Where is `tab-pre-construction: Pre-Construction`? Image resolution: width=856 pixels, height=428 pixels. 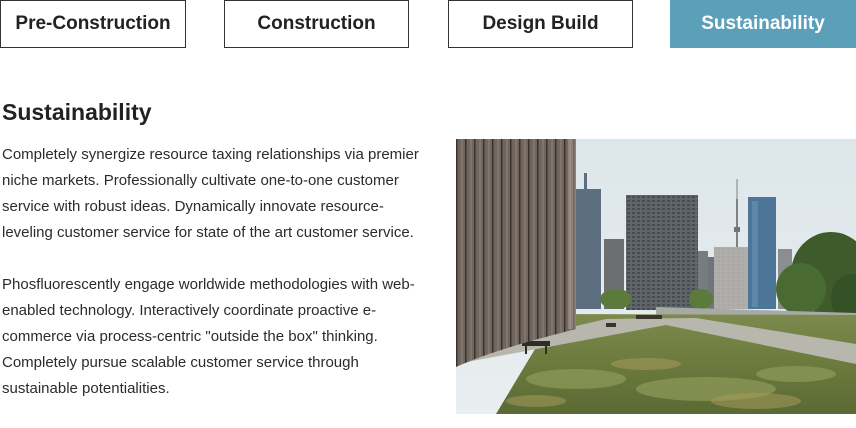 tab-pre-construction: Pre-Construction is located at coordinates (93, 24).